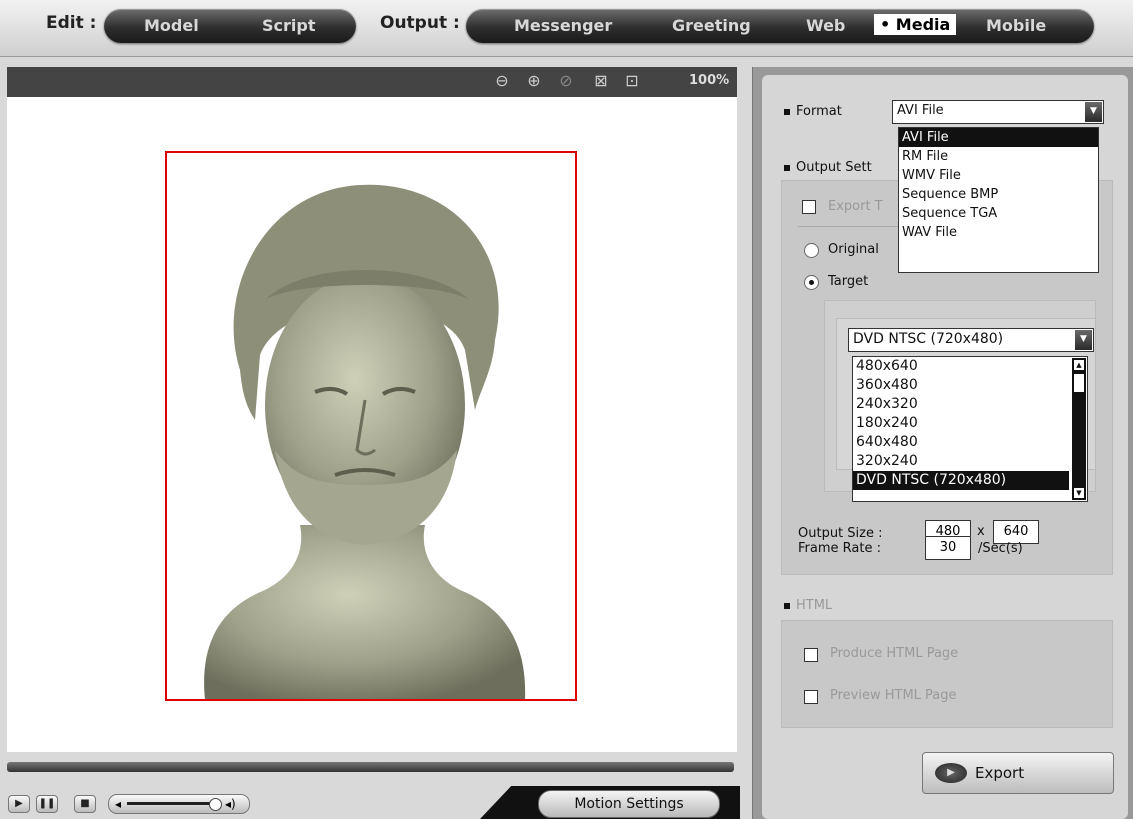  Describe the element at coordinates (47, 804) in the screenshot. I see `pause-button: ❚❚` at that location.